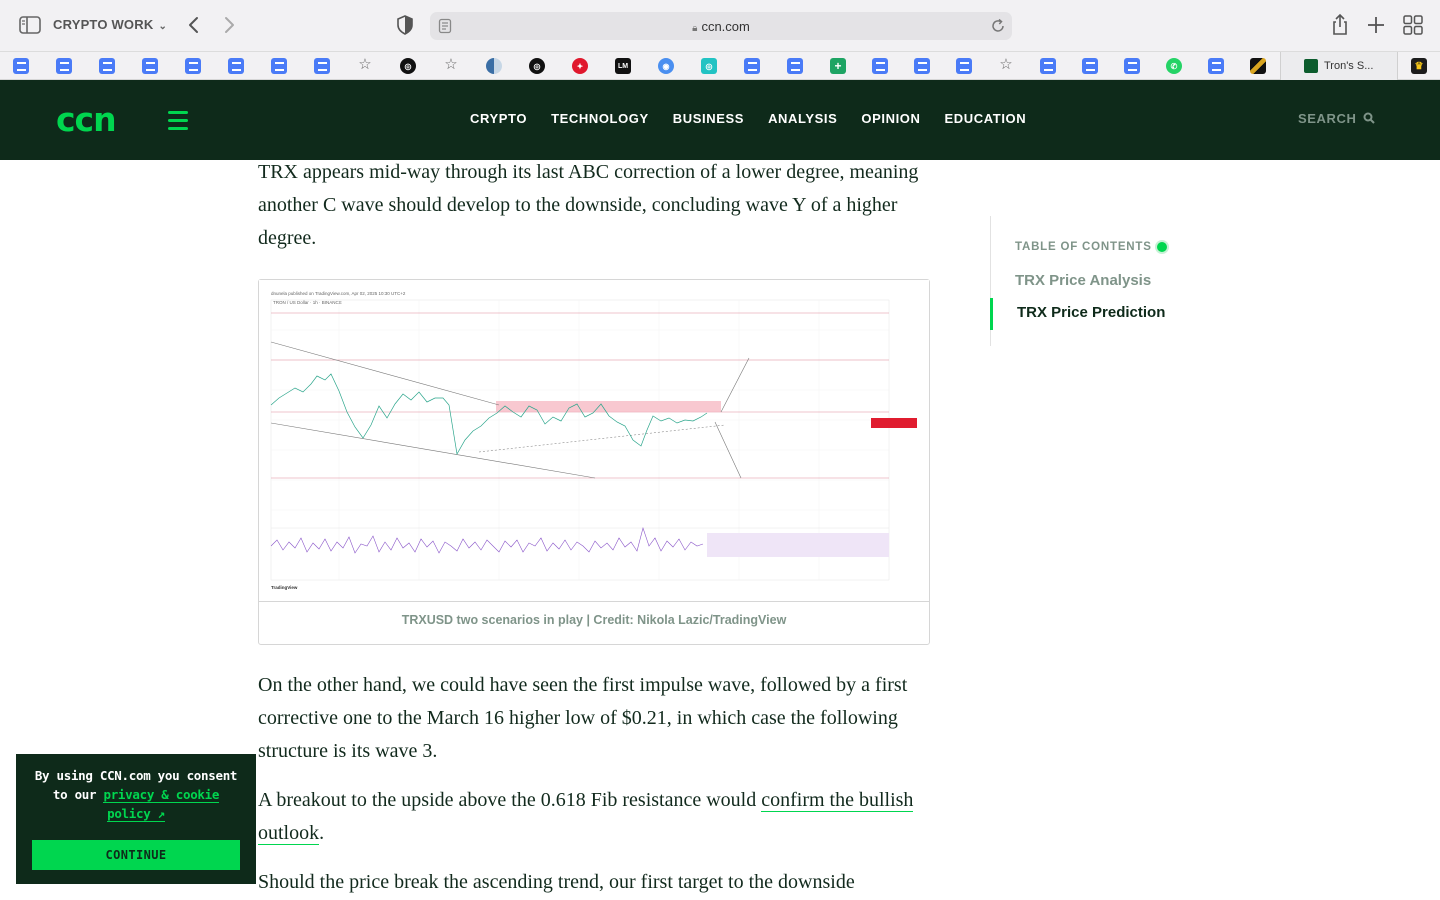  I want to click on toc-item-trx-price-prediction: TRX Price Prediction, so click(1091, 312).